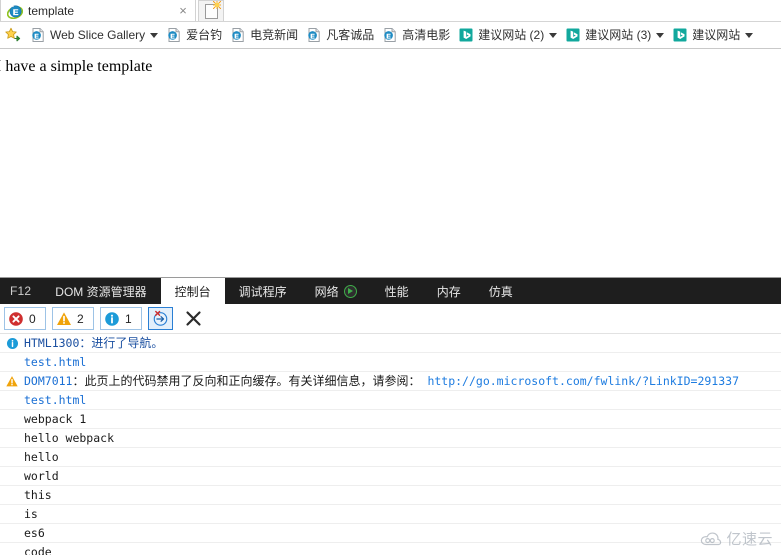  I want to click on favorite-esports-news: 电竞新闻, so click(264, 35).